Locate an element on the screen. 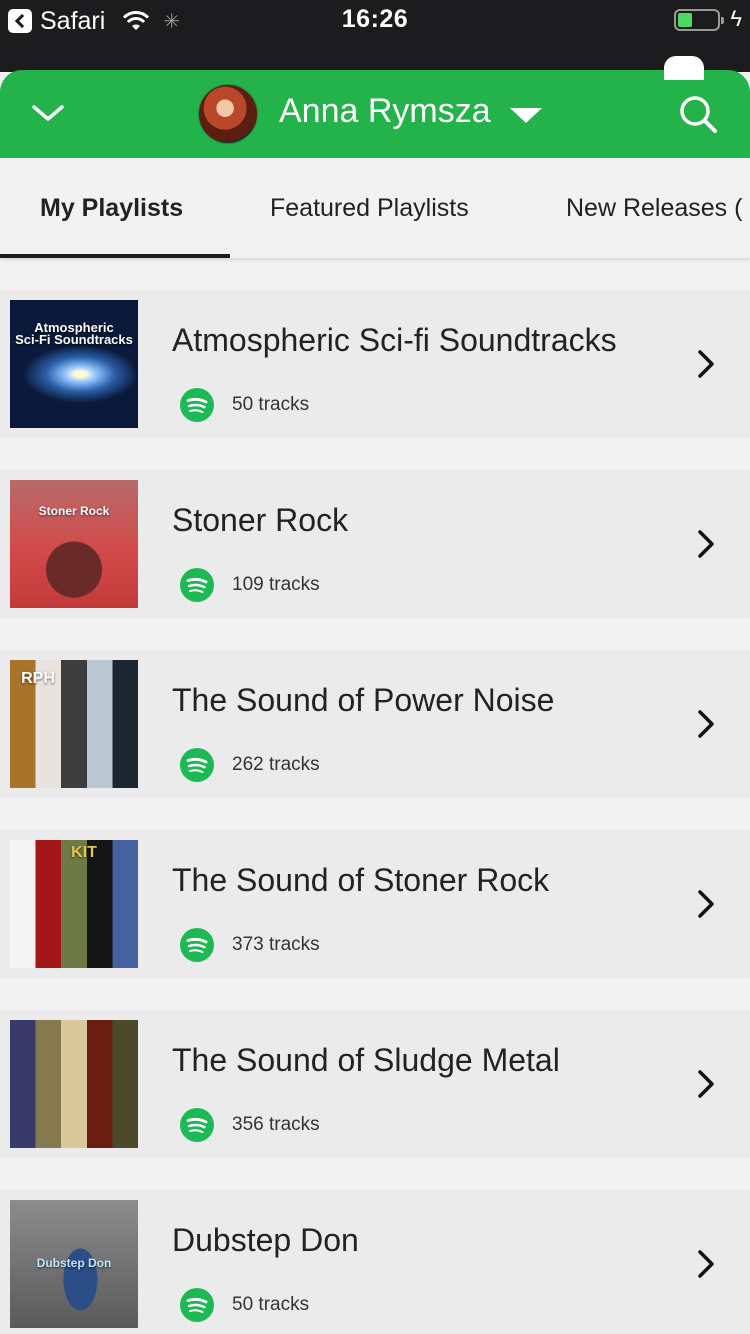  playlist-cover: Dubstep Don is located at coordinates (74, 1264).